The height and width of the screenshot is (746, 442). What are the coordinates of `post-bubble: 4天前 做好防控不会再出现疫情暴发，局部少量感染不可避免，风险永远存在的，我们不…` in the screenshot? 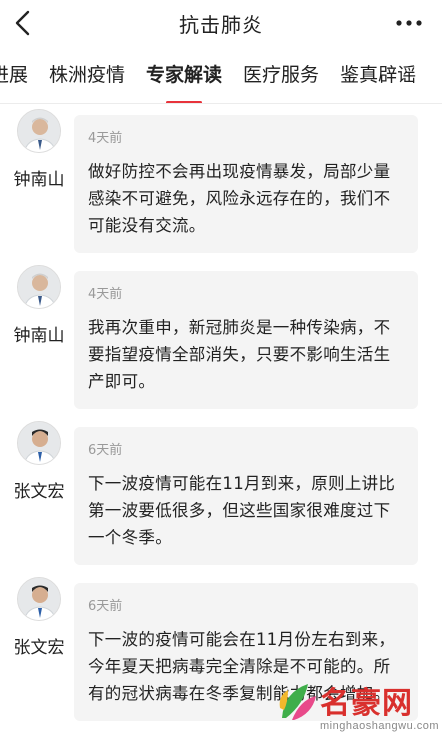 It's located at (246, 184).